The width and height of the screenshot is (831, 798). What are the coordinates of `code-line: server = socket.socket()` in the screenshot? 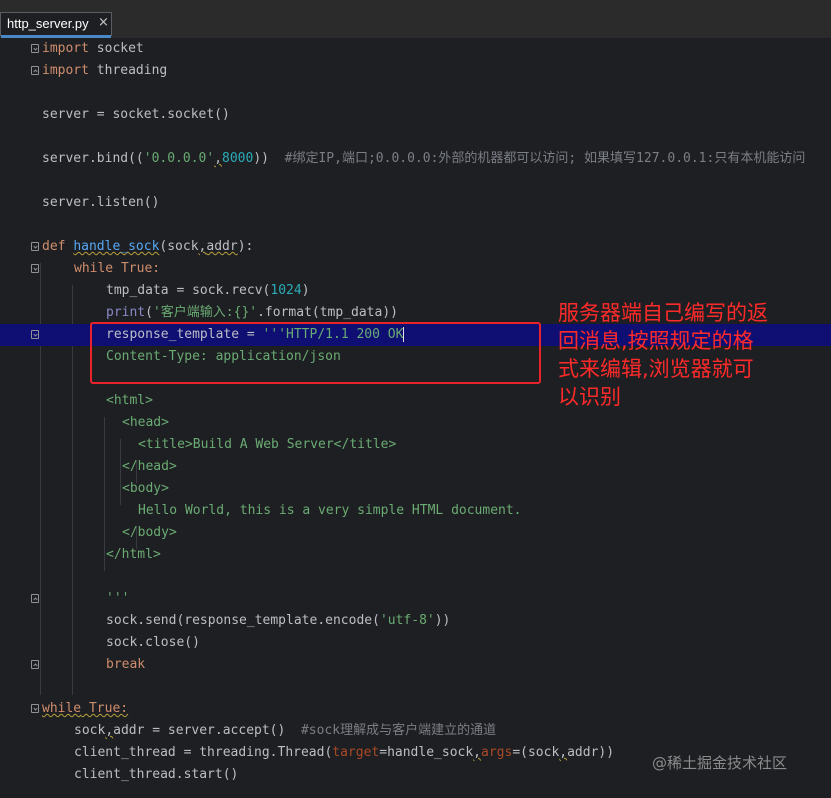 It's located at (415, 115).